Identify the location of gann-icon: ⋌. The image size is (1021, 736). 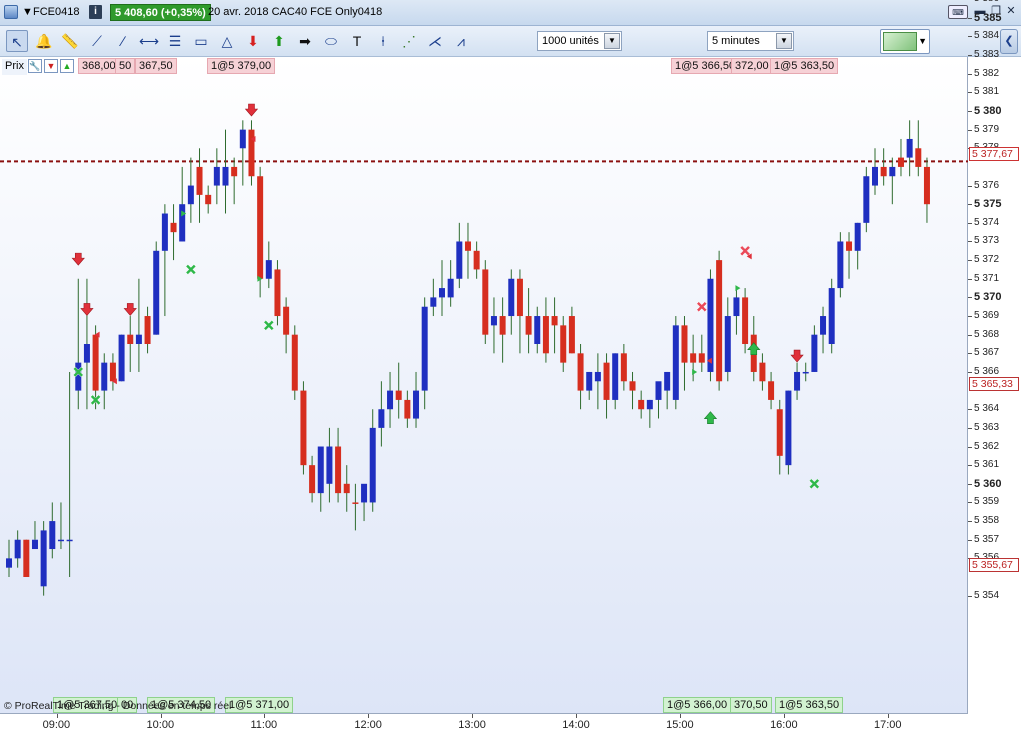
(435, 41).